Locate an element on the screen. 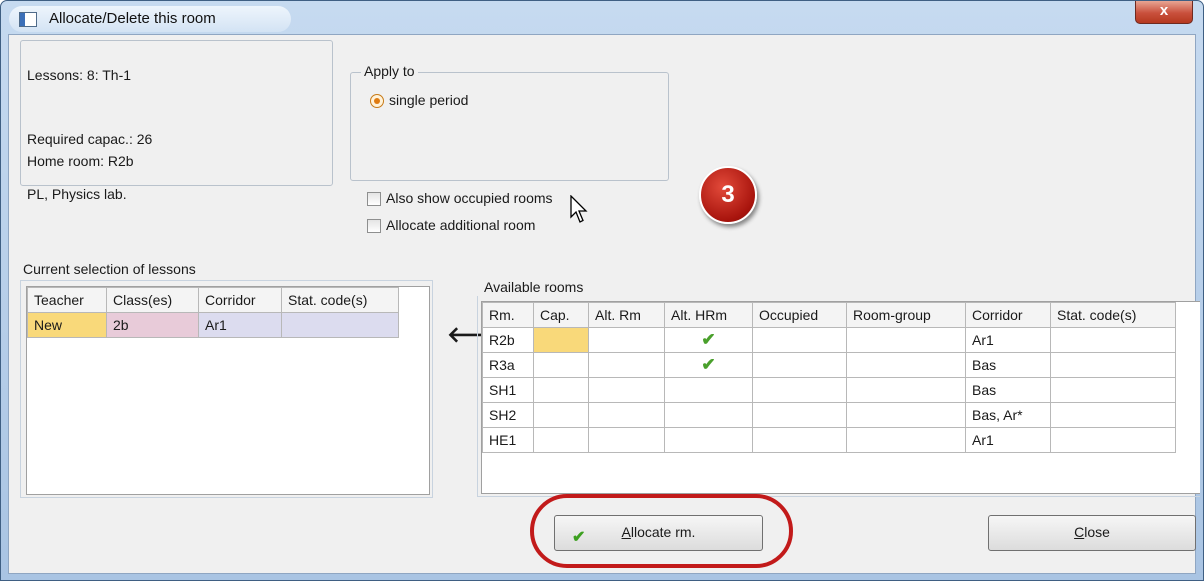 Image resolution: width=1204 pixels, height=581 pixels. close-label: Close is located at coordinates (1092, 532).